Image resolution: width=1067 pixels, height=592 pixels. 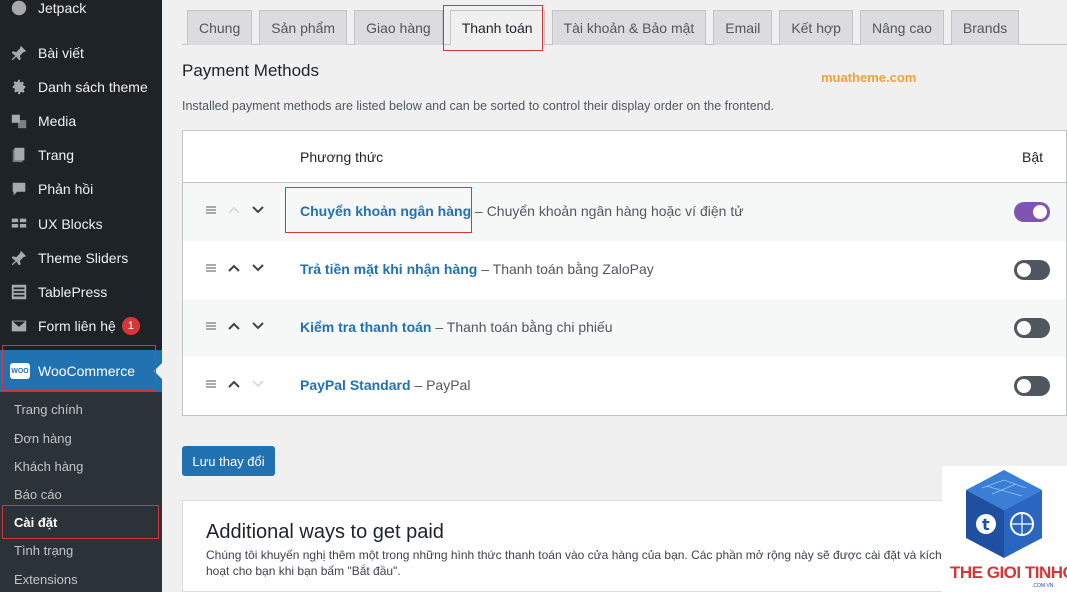 I want to click on sidebar-item-tablepress: TablePress, so click(x=81, y=292).